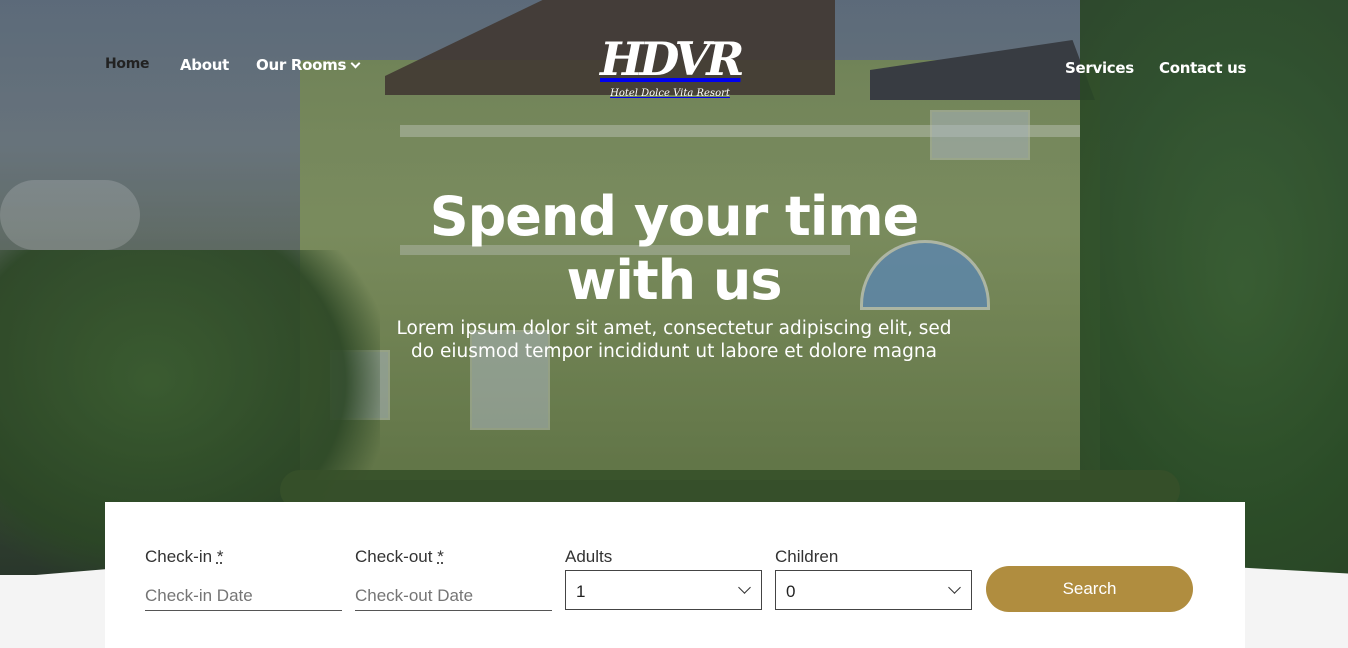 The width and height of the screenshot is (1348, 648). Describe the element at coordinates (1099, 68) in the screenshot. I see `nav-services-link: Services` at that location.